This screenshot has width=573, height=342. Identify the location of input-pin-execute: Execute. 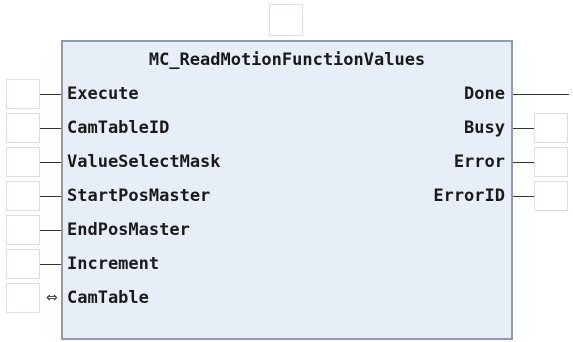
(103, 94).